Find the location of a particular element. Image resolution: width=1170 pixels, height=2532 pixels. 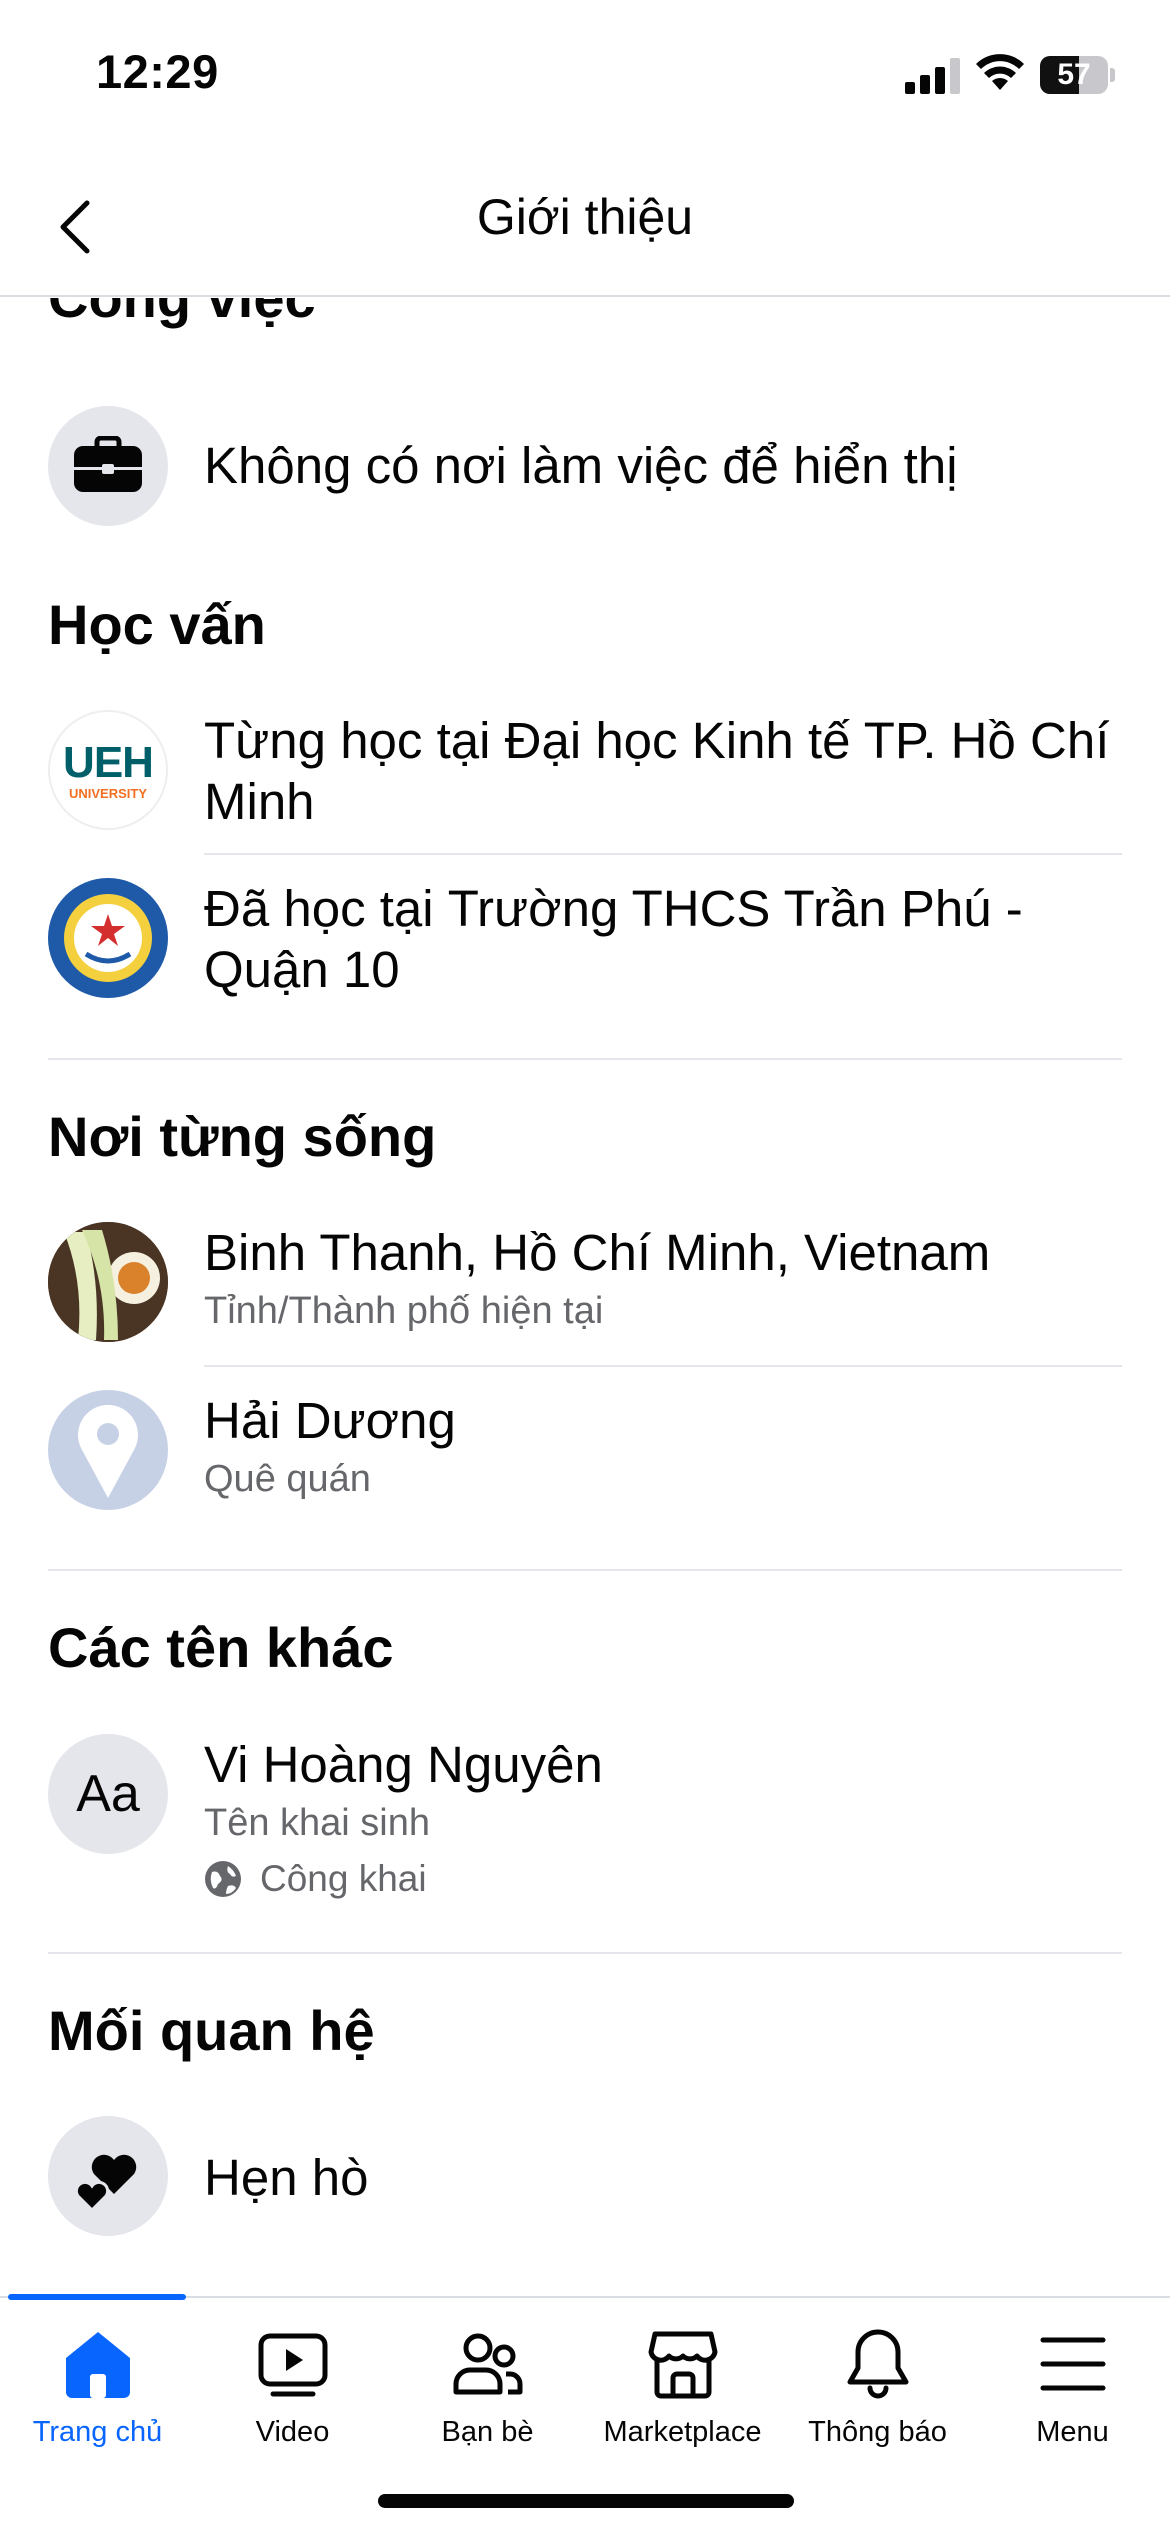

section-title-relationship: Mối quan hệ is located at coordinates (211, 2030).